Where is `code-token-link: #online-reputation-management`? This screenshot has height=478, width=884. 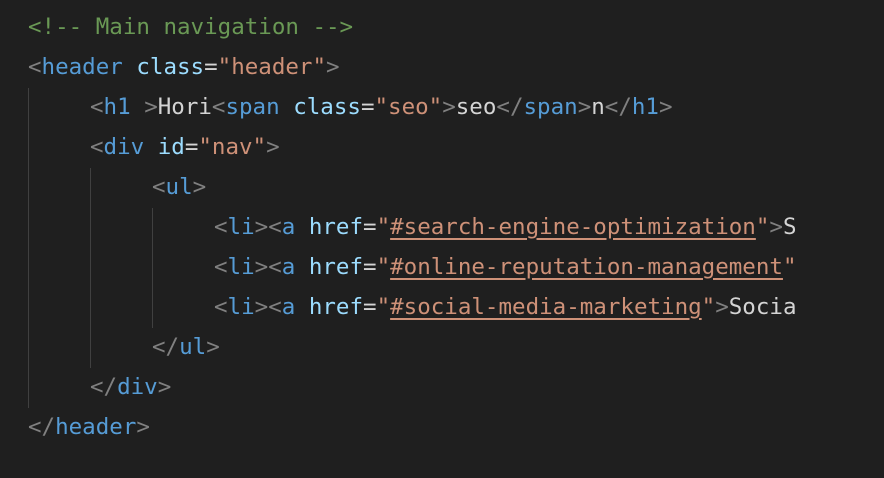 code-token-link: #online-reputation-management is located at coordinates (586, 267).